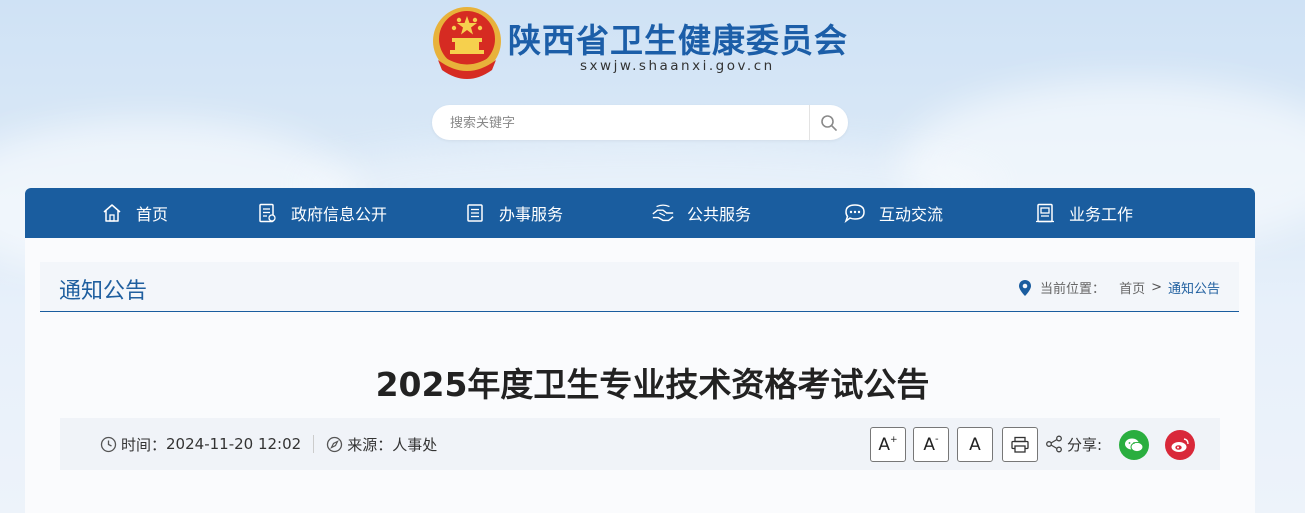 The height and width of the screenshot is (513, 1305). I want to click on home-icon, so click(112, 213).